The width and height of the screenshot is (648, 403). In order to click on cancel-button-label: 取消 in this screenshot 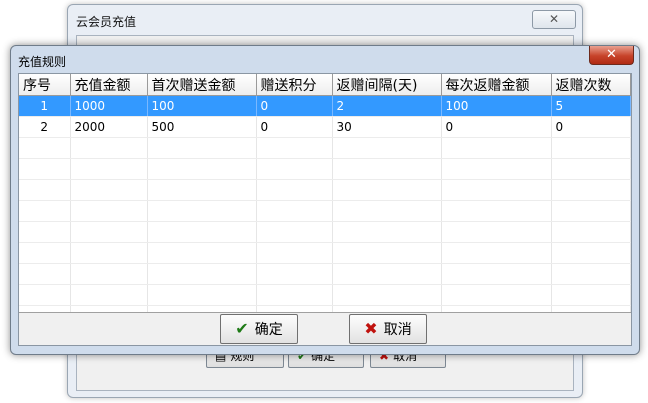, I will do `click(397, 330)`.